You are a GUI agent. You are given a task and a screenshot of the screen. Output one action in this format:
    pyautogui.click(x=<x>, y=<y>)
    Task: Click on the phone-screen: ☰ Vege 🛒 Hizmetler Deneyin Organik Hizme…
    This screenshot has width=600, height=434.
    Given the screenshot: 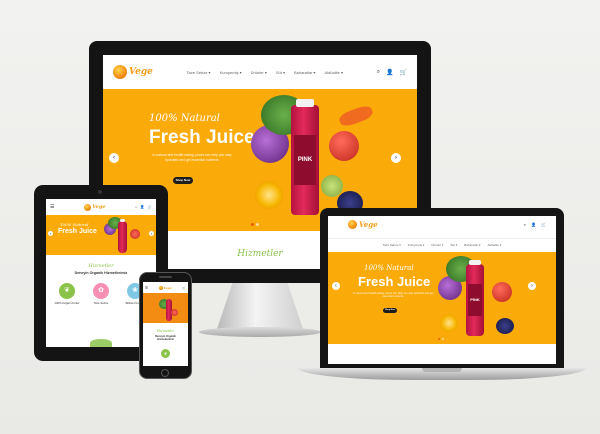 What is the action you would take?
    pyautogui.click(x=165, y=324)
    